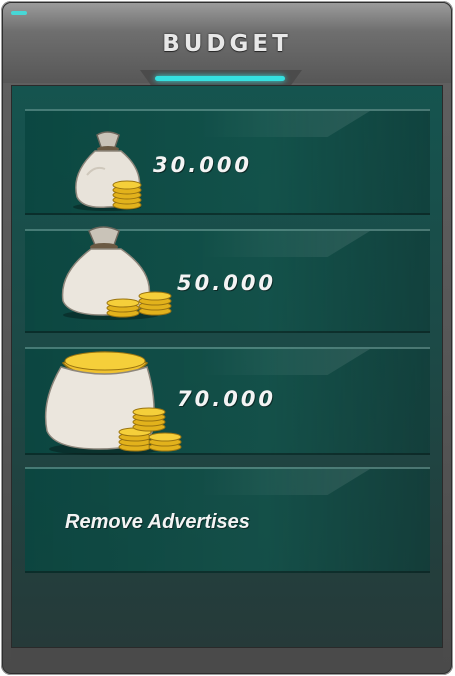 This screenshot has width=455, height=676. Describe the element at coordinates (227, 283) in the screenshot. I see `amount-label: 50.000` at that location.